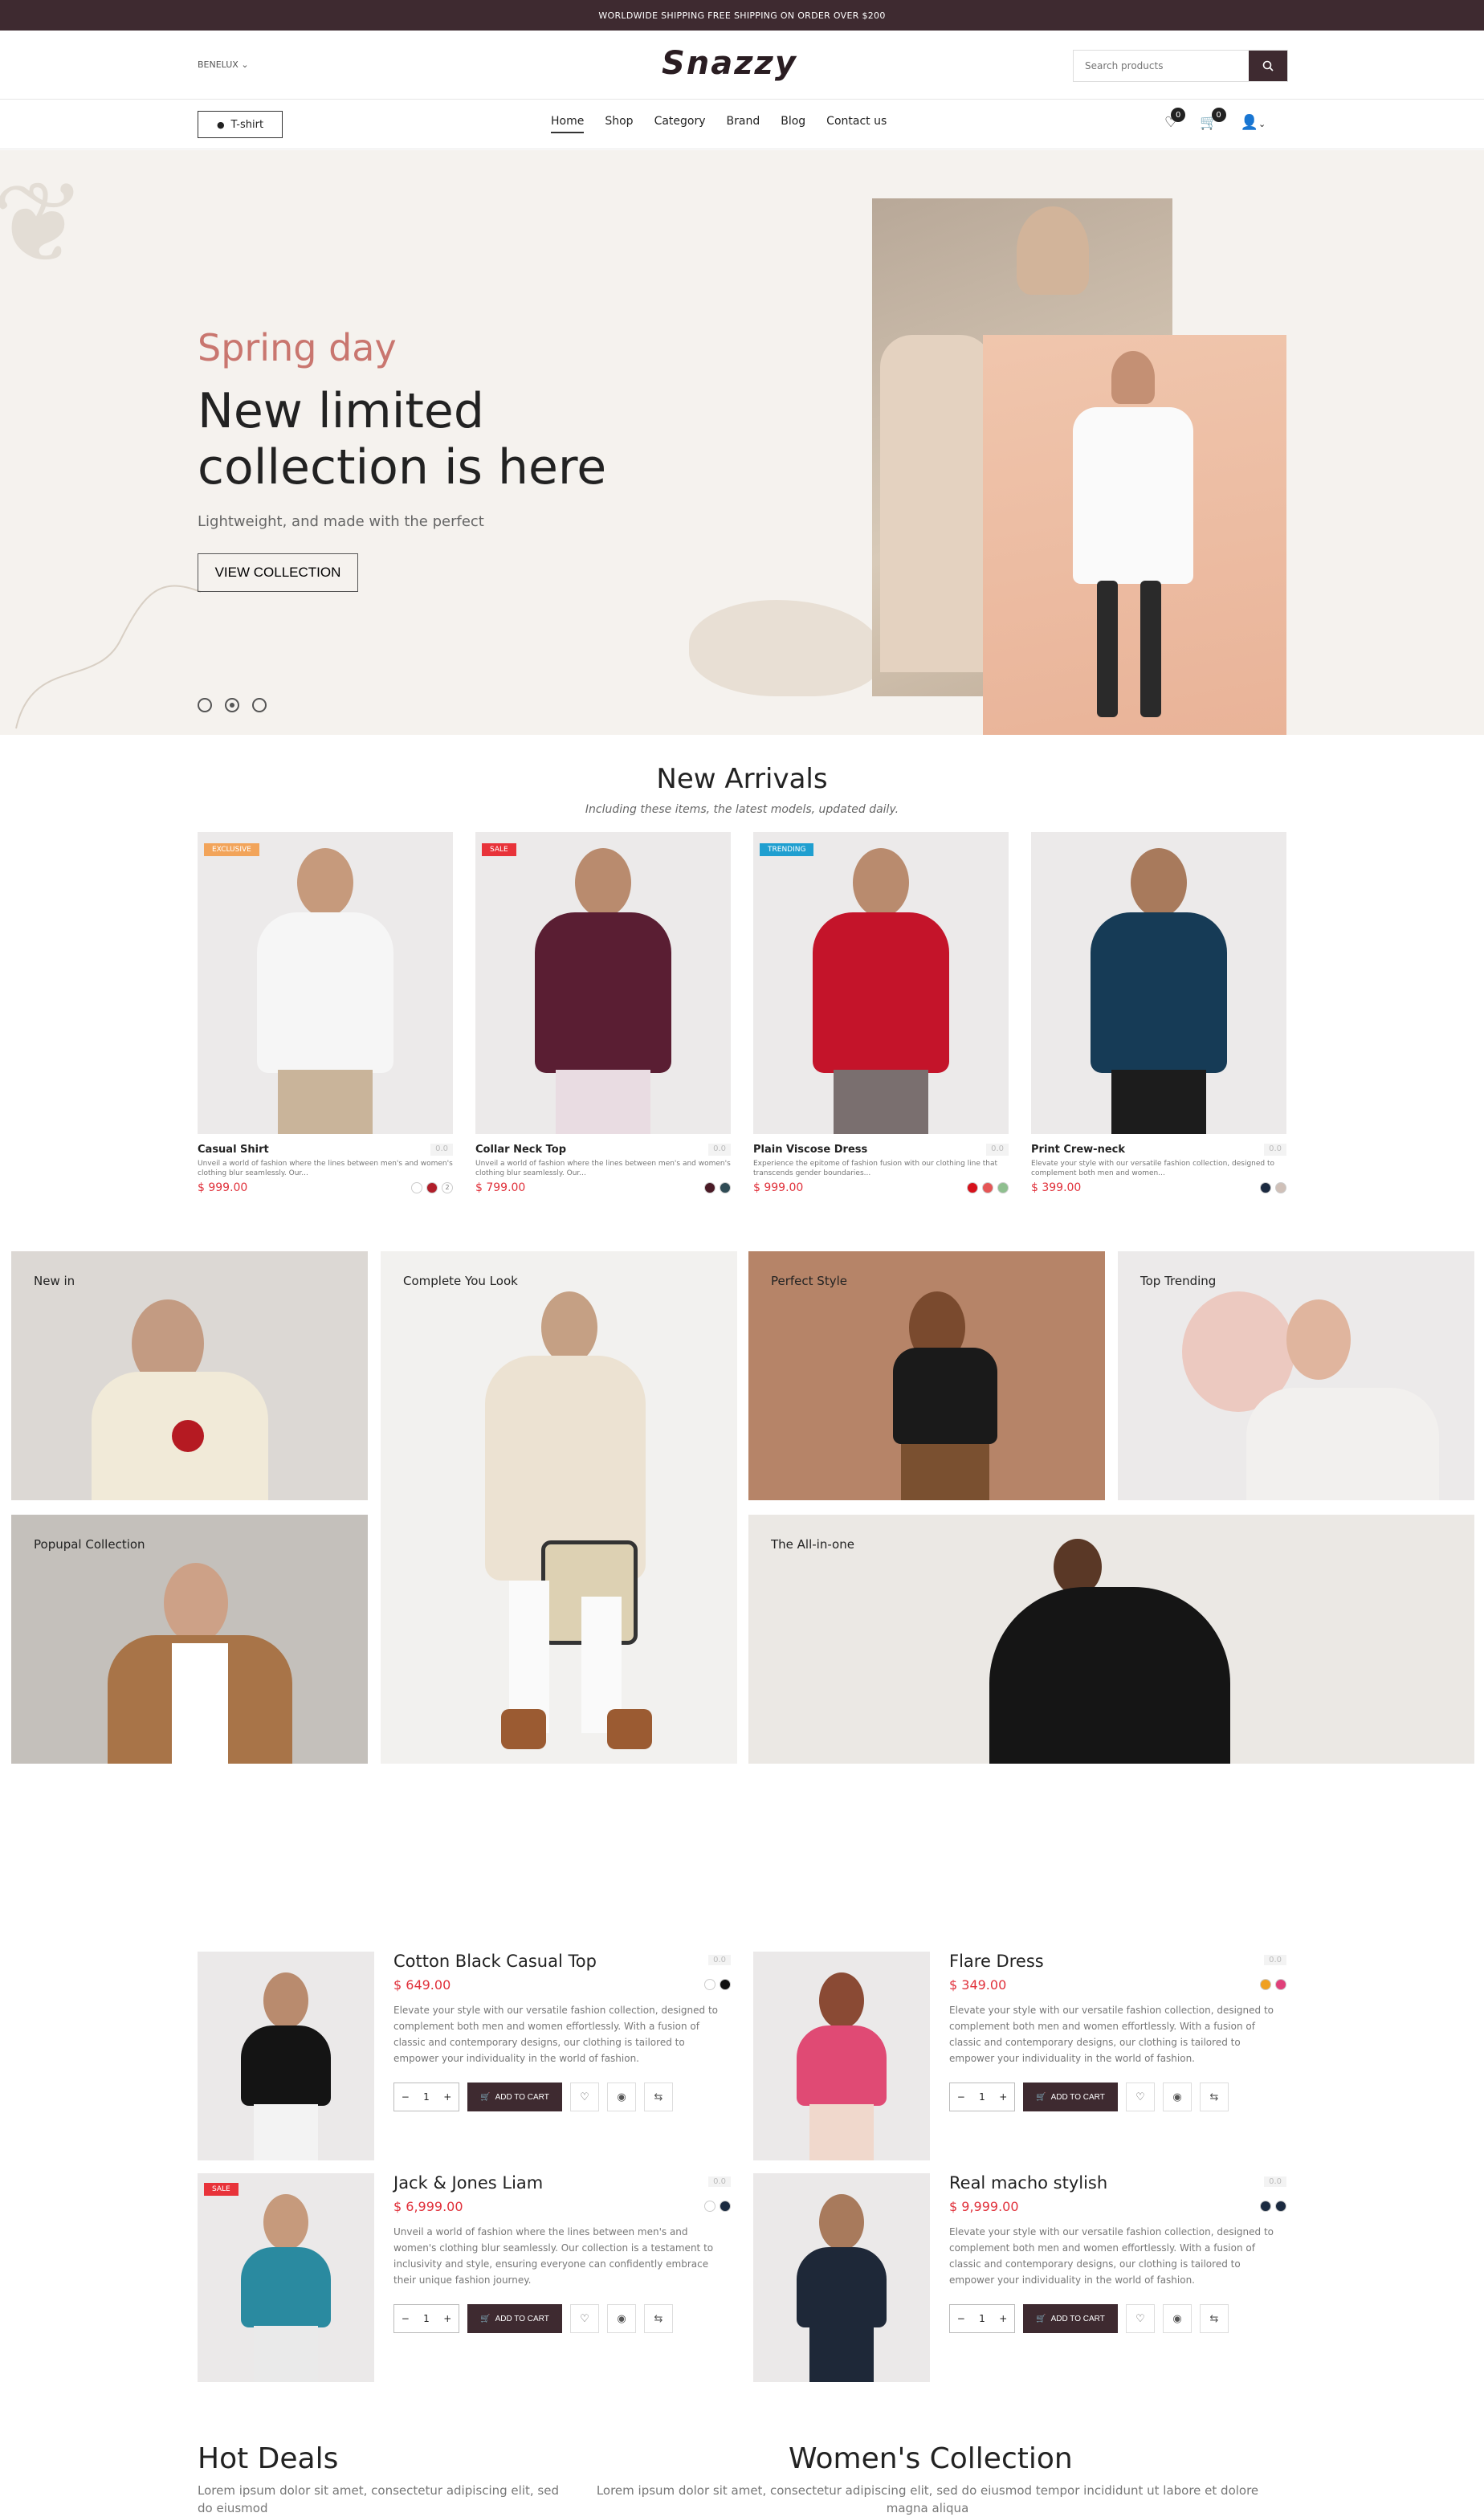 The height and width of the screenshot is (2517, 1484). What do you see at coordinates (568, 124) in the screenshot?
I see `nav-home: Home` at bounding box center [568, 124].